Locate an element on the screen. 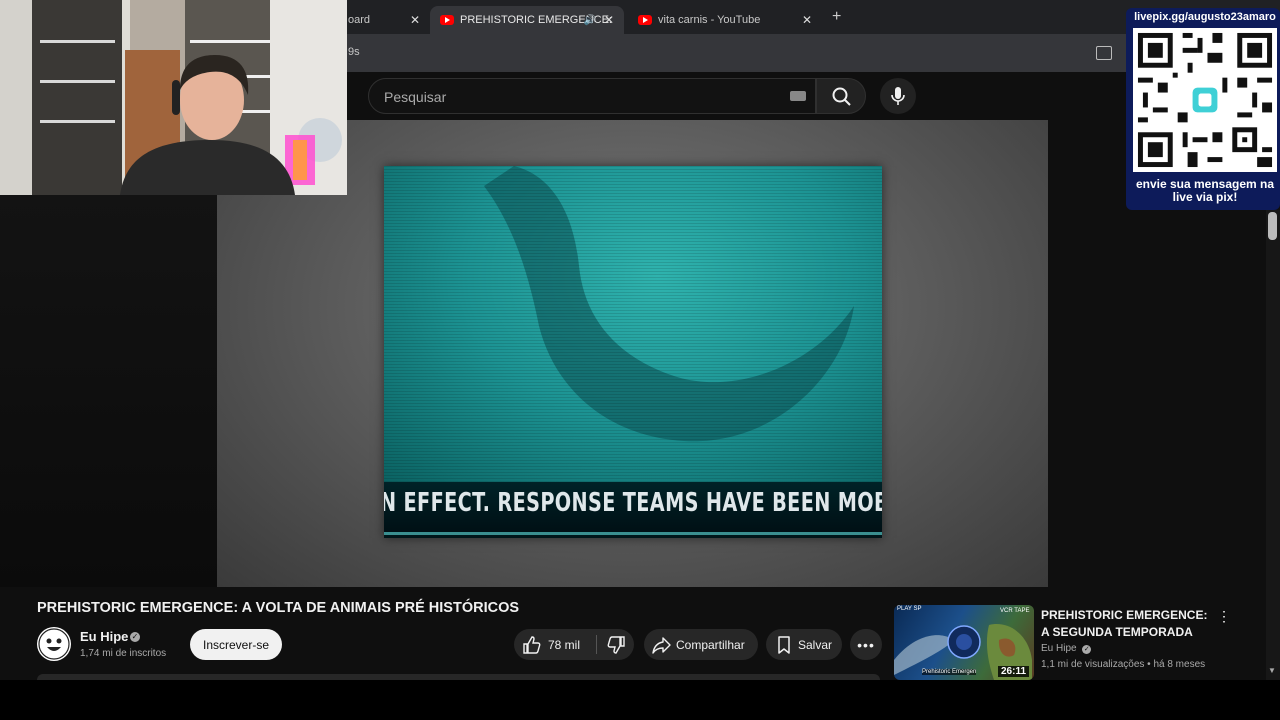 The width and height of the screenshot is (1280, 720). tab-vita-carnis: vita carnis - YouTube ✕ is located at coordinates (725, 20).